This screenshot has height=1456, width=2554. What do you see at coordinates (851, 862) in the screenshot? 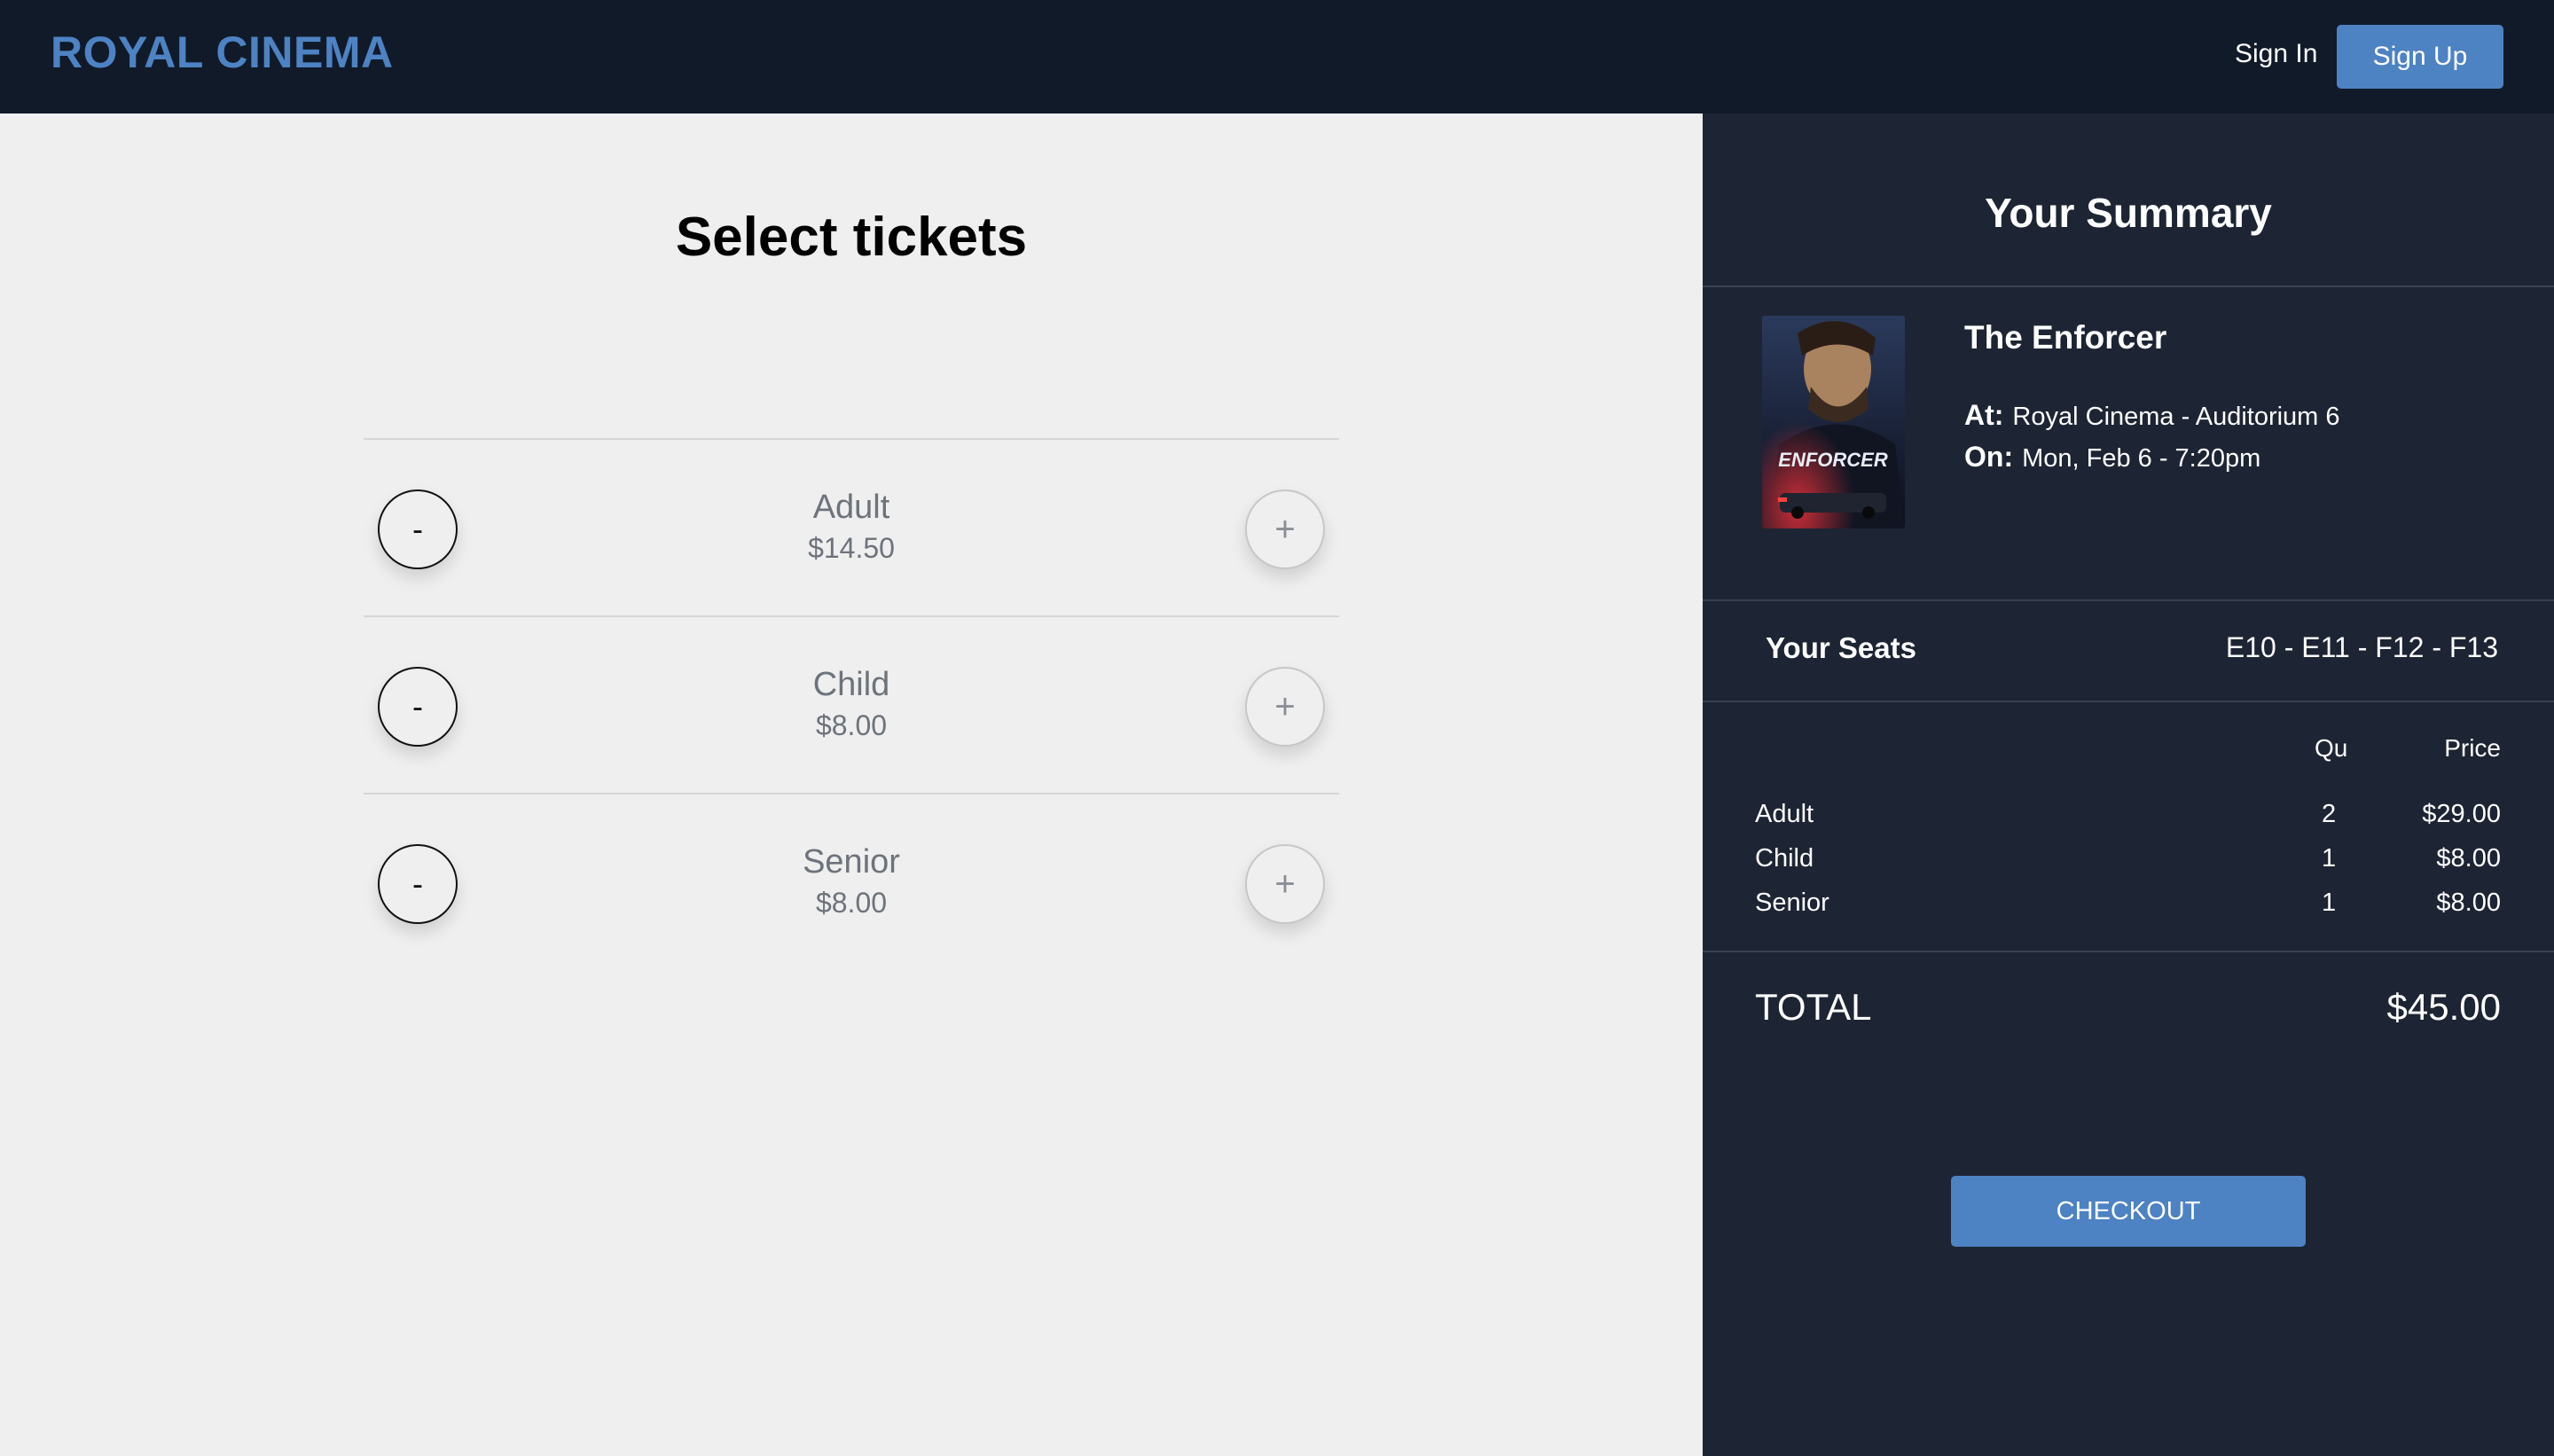
I see `ticket-name: Senior` at bounding box center [851, 862].